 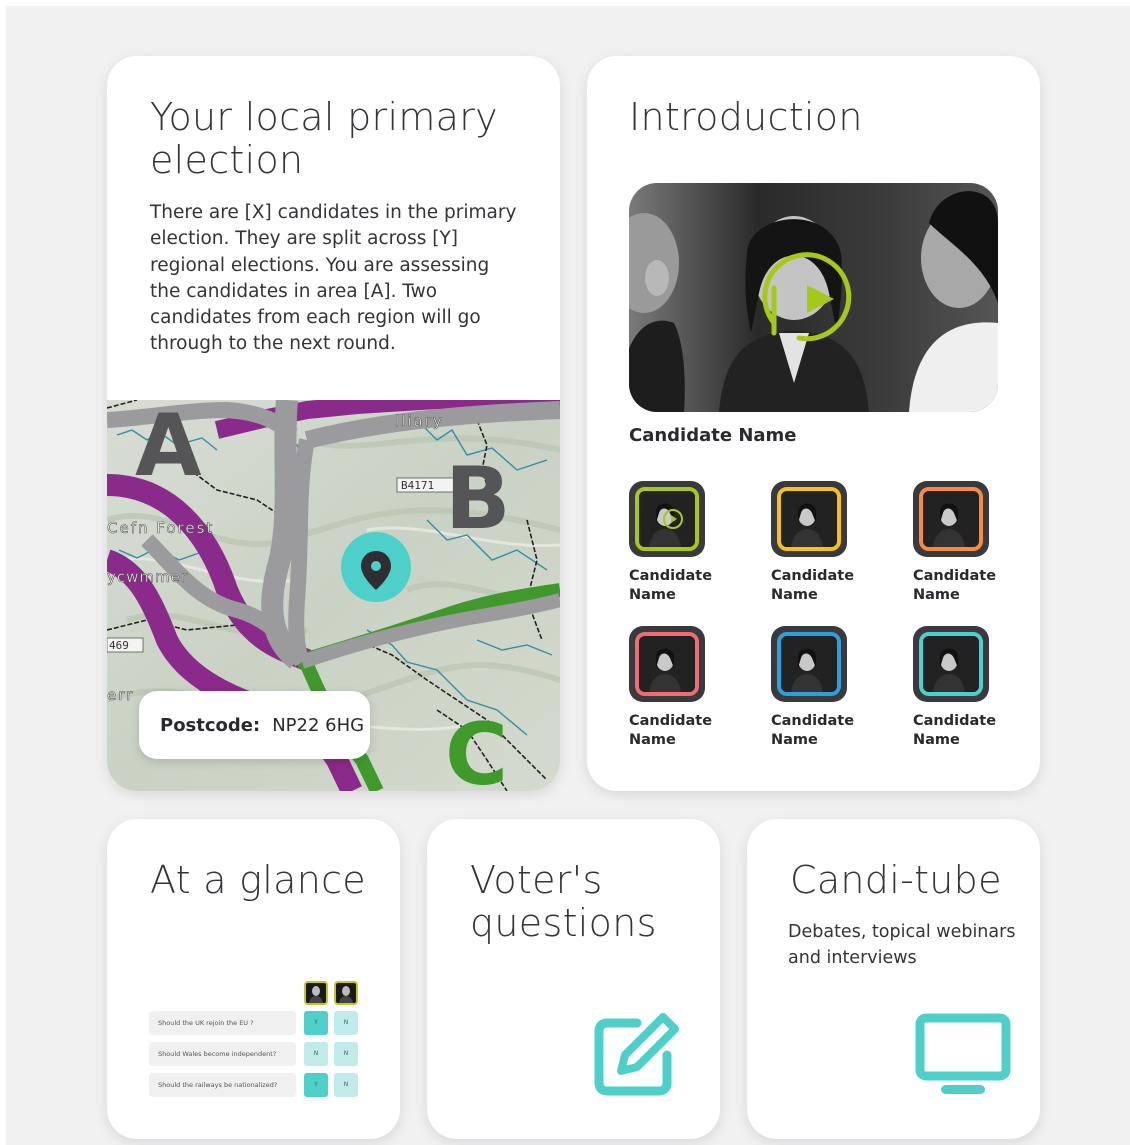 I want to click on question-row: Should the railways be nationalized?, so click(x=222, y=1085).